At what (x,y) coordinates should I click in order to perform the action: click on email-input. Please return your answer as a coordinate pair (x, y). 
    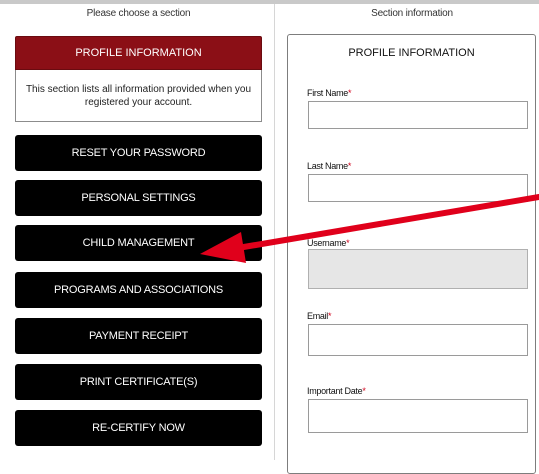
    Looking at the image, I should click on (418, 340).